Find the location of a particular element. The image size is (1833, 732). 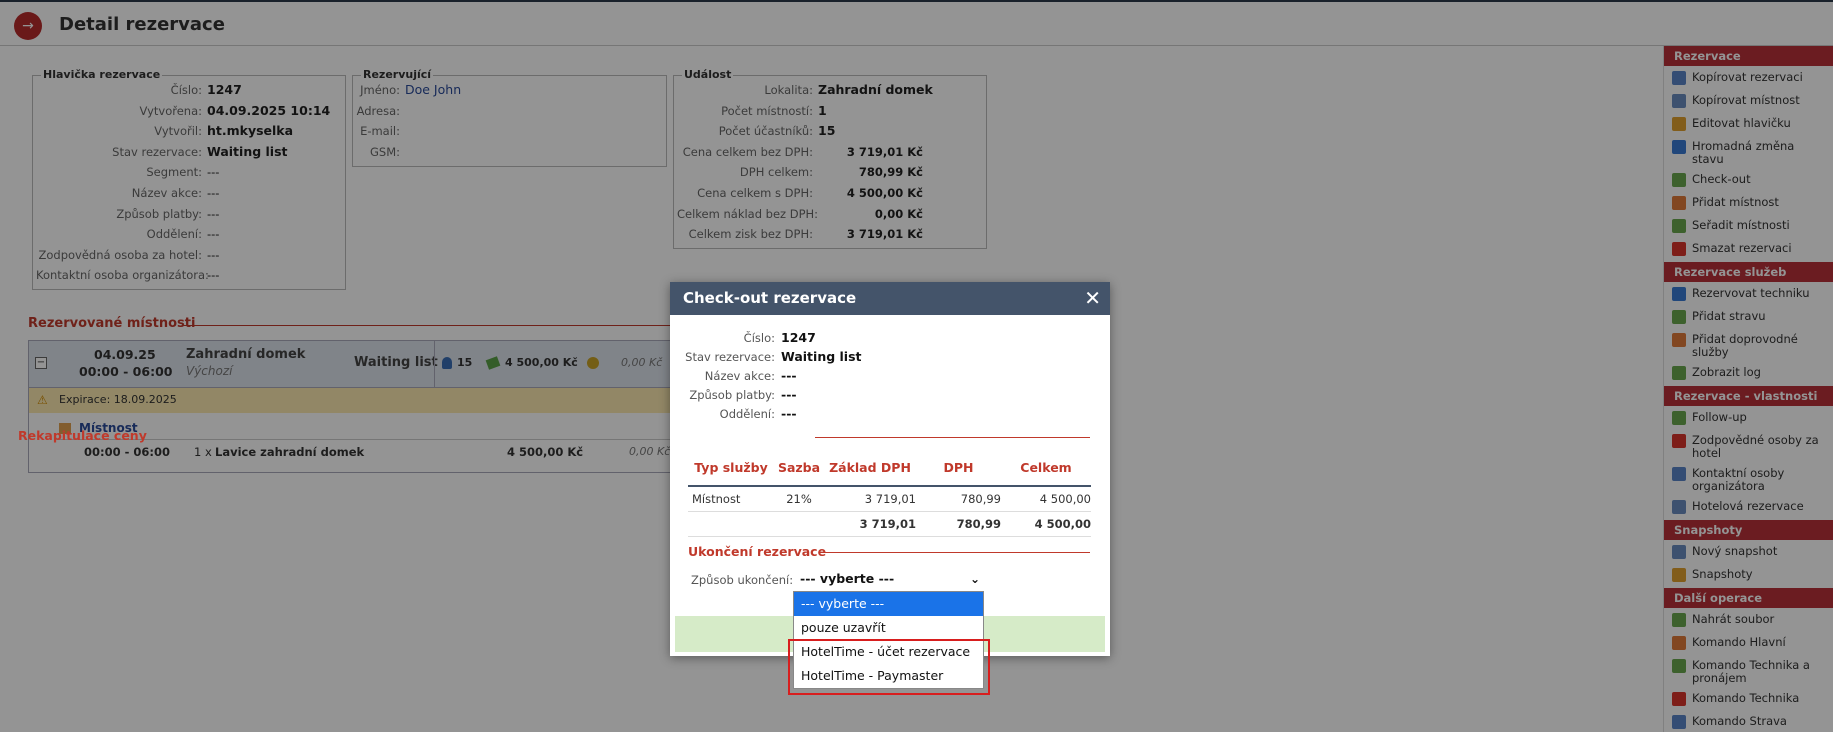

option-select: --- vyberte --- is located at coordinates (888, 604).